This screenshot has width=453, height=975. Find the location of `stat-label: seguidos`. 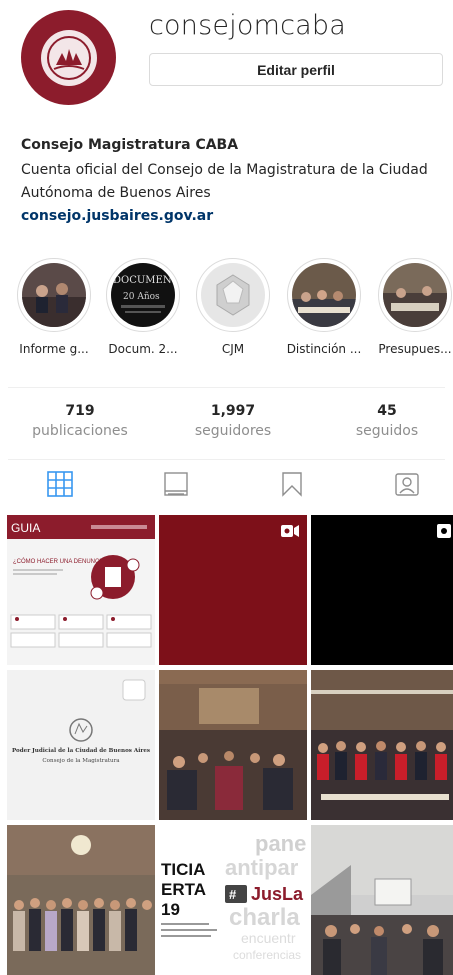

stat-label: seguidos is located at coordinates (387, 431).